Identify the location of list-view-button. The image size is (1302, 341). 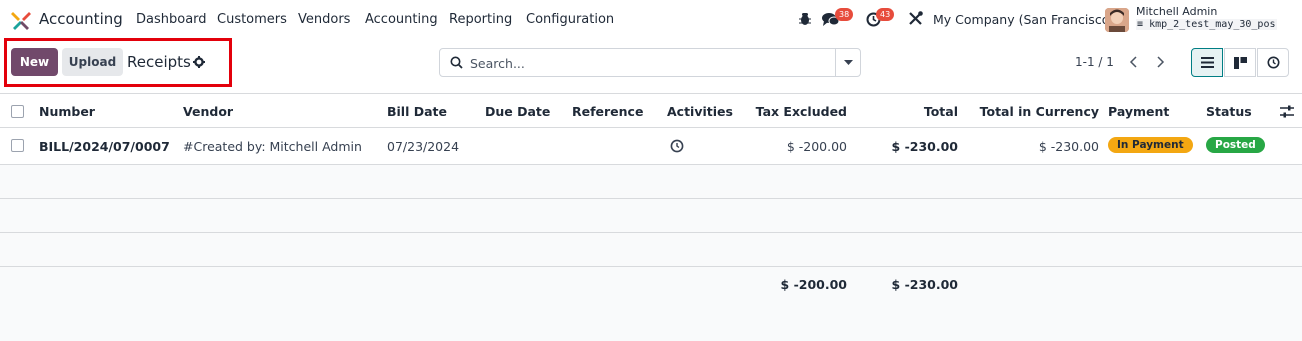
(1207, 62).